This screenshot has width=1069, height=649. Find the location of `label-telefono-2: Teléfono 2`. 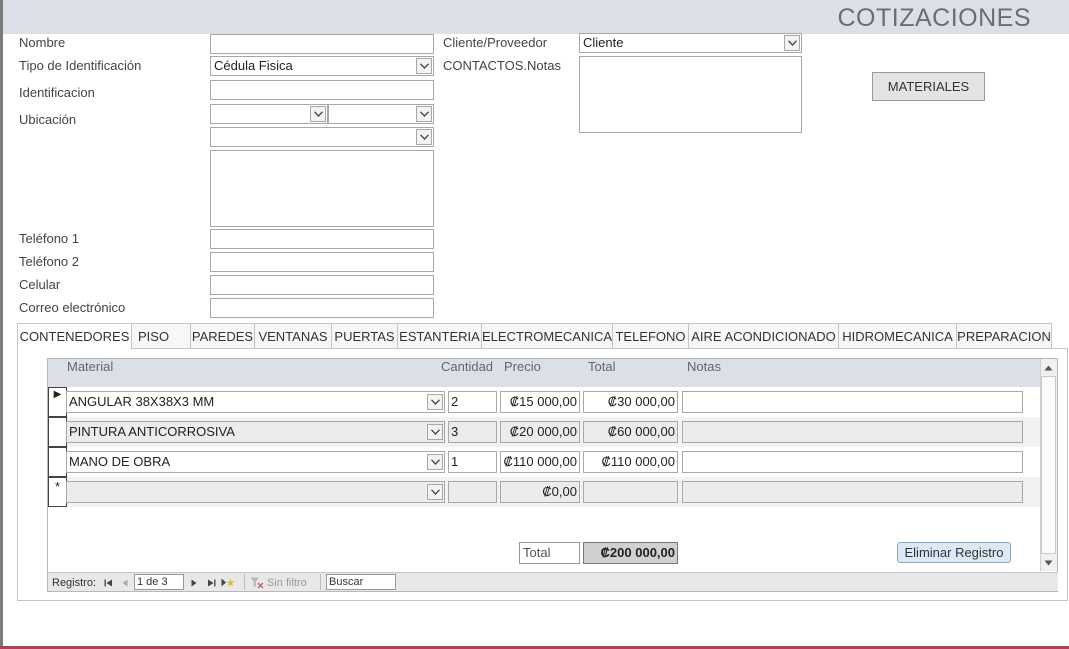

label-telefono-2: Teléfono 2 is located at coordinates (49, 261).